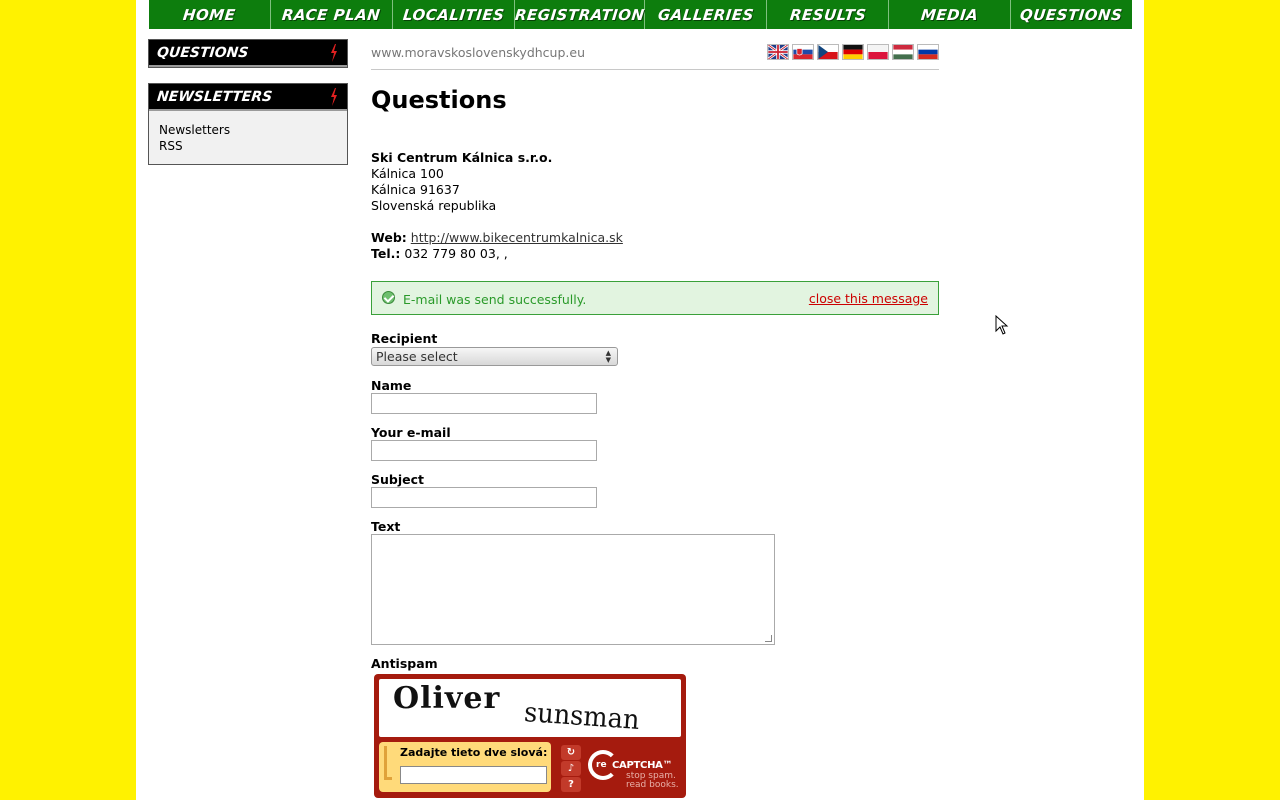  I want to click on text-textarea, so click(573, 589).